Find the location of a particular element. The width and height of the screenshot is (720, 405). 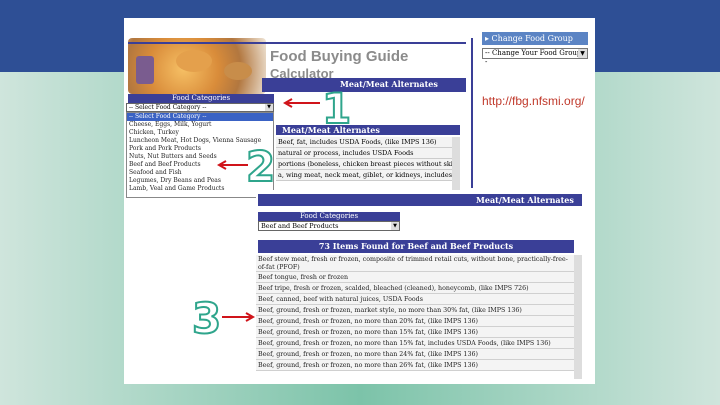

dropdown-option: Chicken, Turkey is located at coordinates (200, 133).